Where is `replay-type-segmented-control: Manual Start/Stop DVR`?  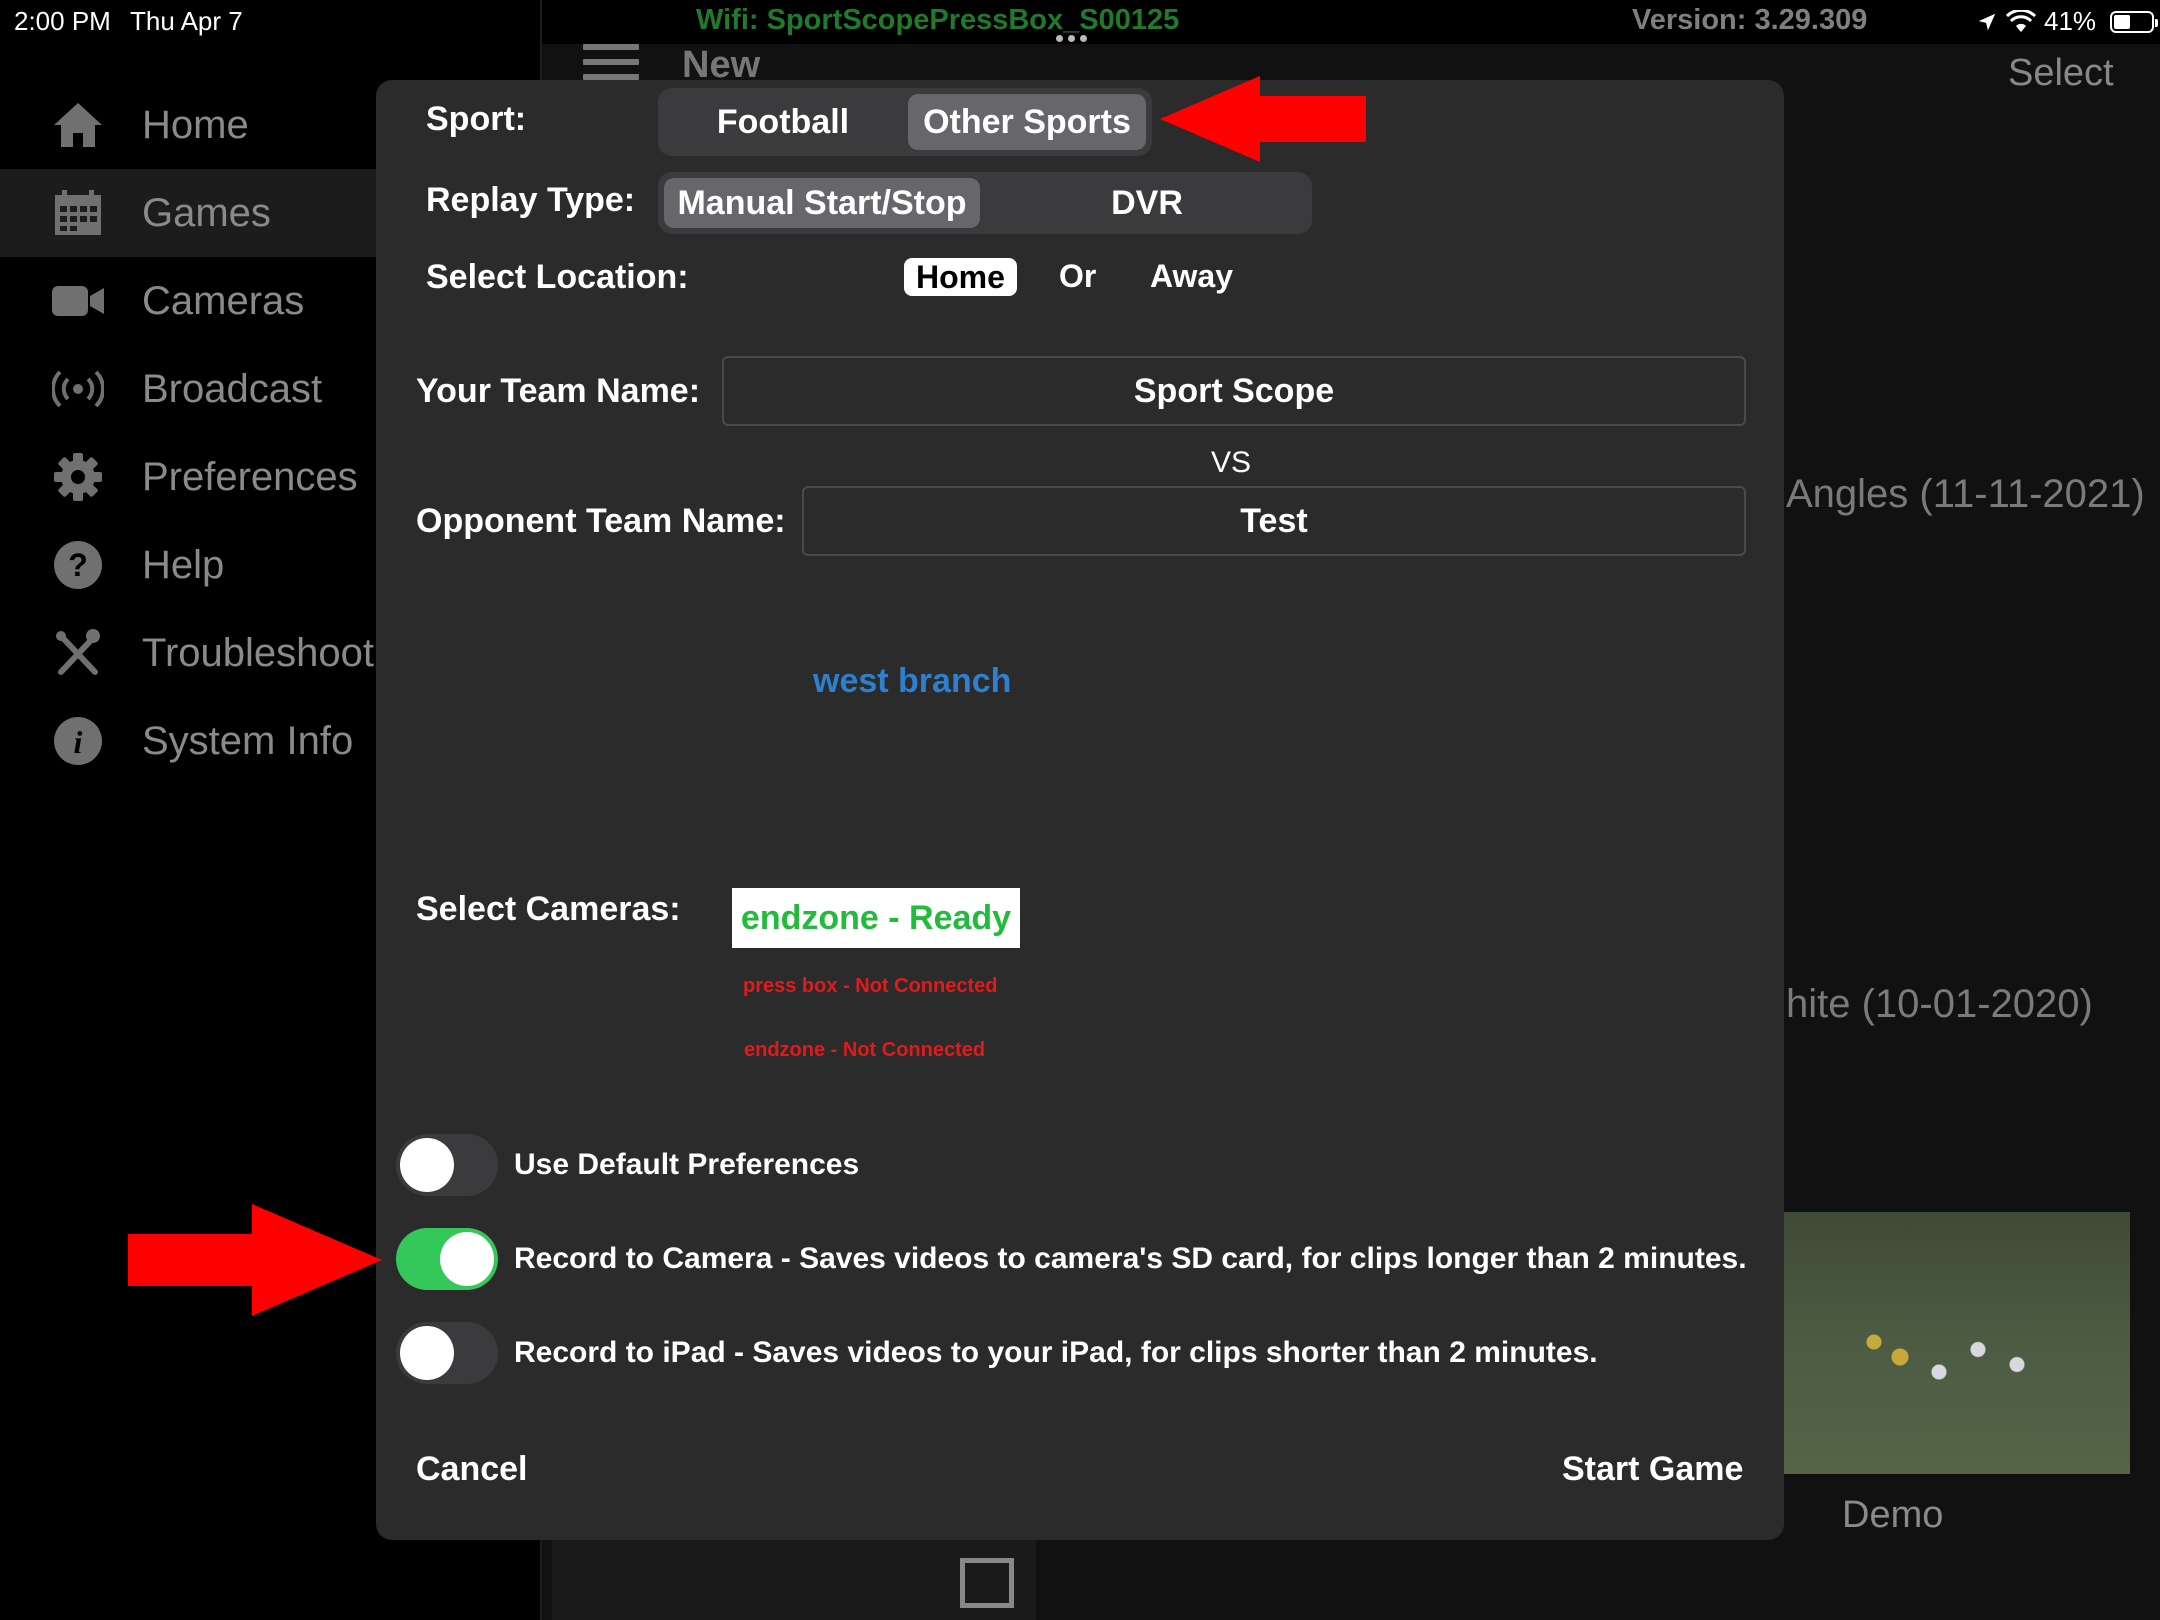
replay-type-segmented-control: Manual Start/Stop DVR is located at coordinates (985, 203).